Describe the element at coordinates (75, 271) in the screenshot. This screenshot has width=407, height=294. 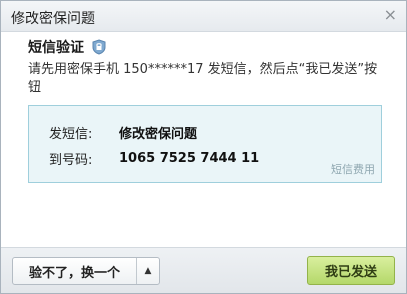
I see `switch-method-button: 验不了，换一个` at that location.